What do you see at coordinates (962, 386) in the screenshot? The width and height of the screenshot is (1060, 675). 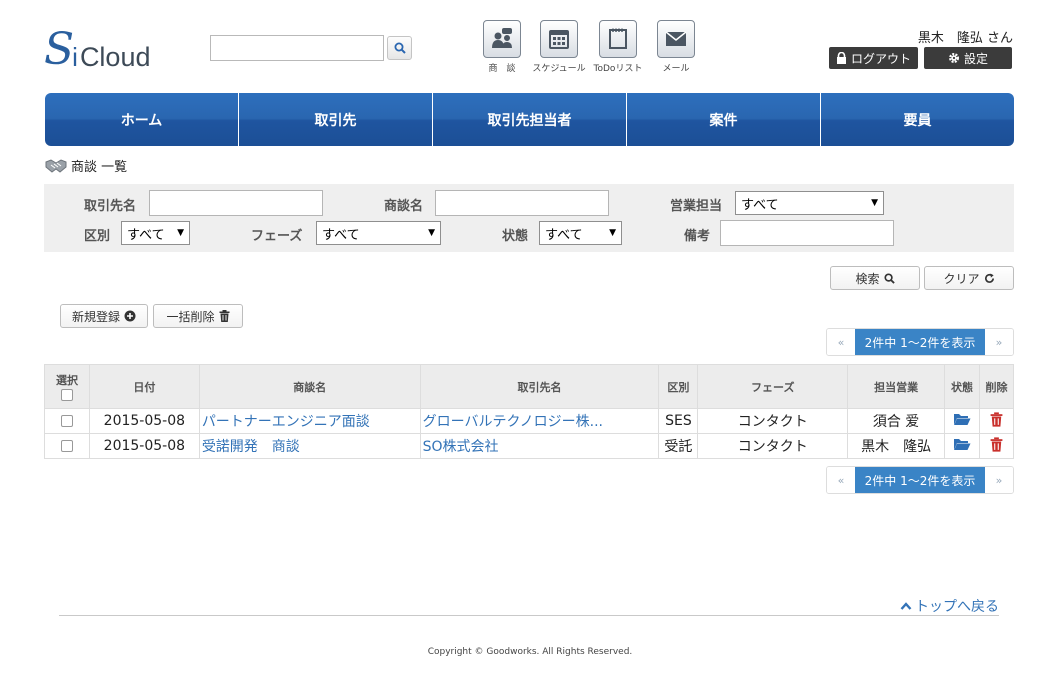 I see `col-status: 状態` at bounding box center [962, 386].